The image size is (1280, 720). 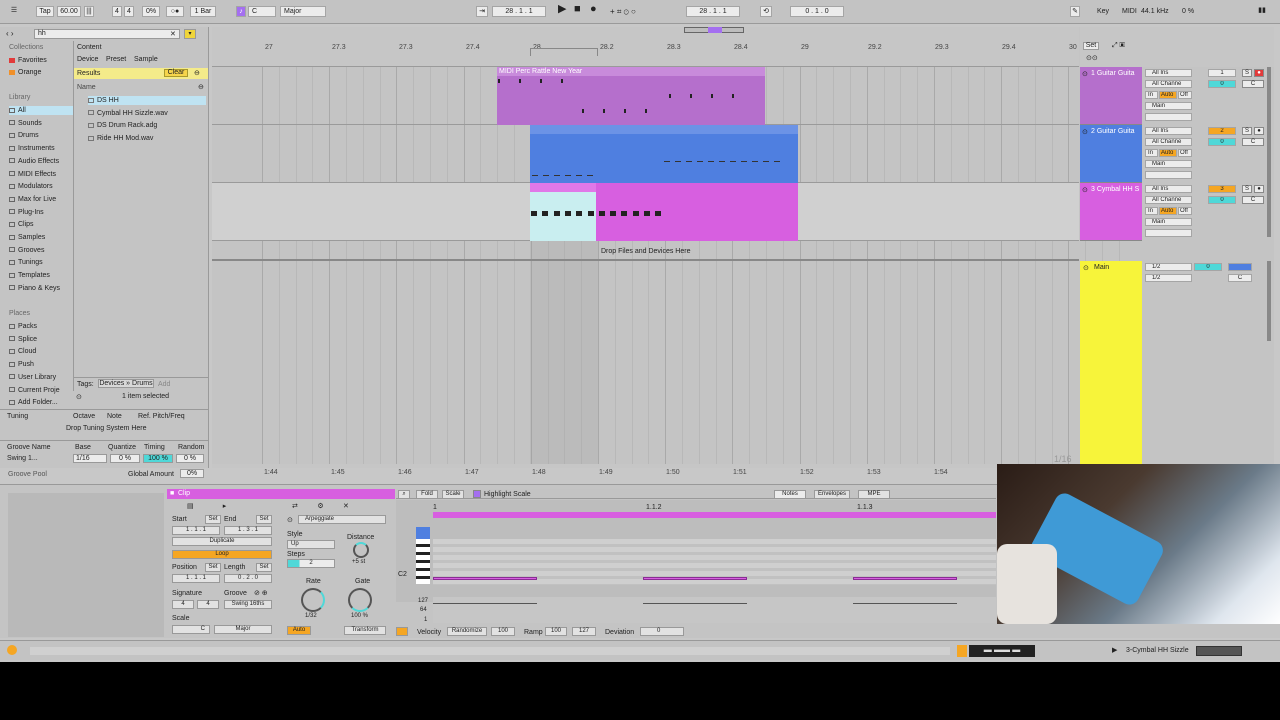 I want to click on clear-search-icon: ✕, so click(x=173, y=34).